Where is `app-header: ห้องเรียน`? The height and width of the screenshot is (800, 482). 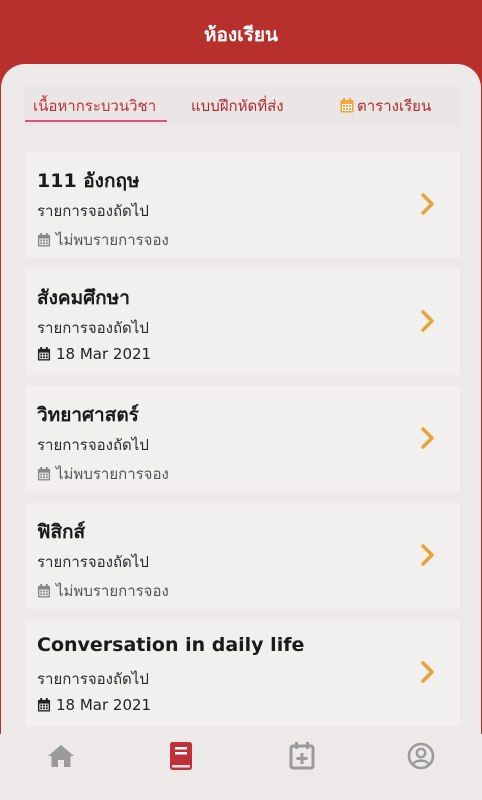 app-header: ห้องเรียน is located at coordinates (241, 35).